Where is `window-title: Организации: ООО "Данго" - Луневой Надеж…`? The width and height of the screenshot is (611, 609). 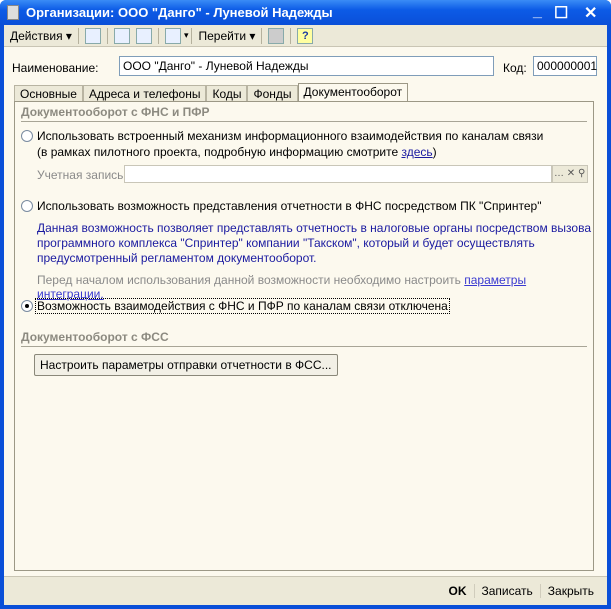
window-title: Организации: ООО "Данго" - Луневой Надеж… is located at coordinates (179, 12).